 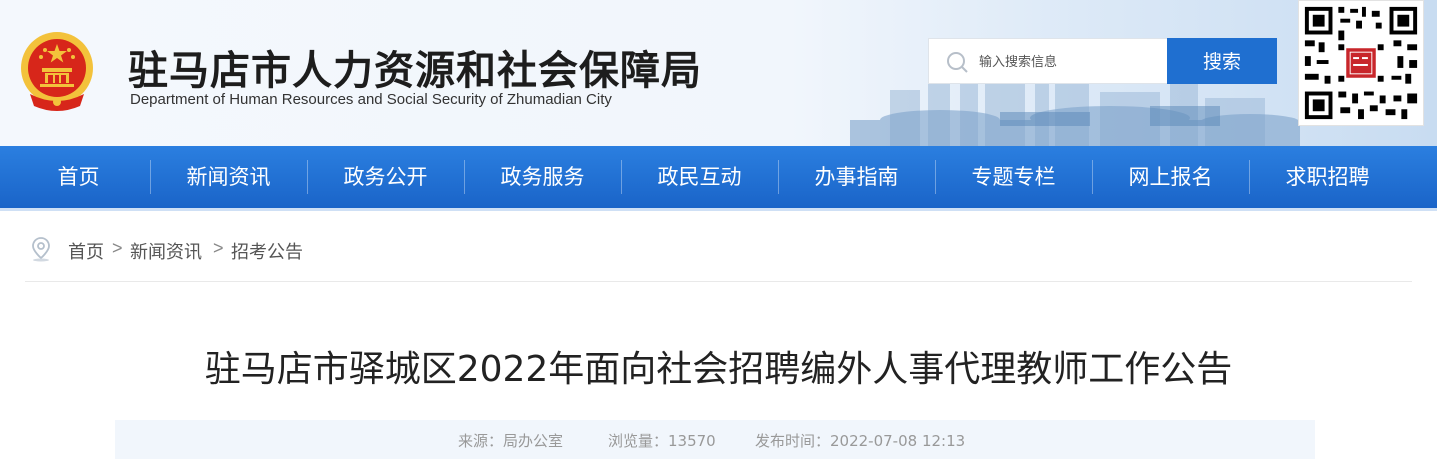 What do you see at coordinates (228, 177) in the screenshot?
I see `nav-item-news: 新闻资讯` at bounding box center [228, 177].